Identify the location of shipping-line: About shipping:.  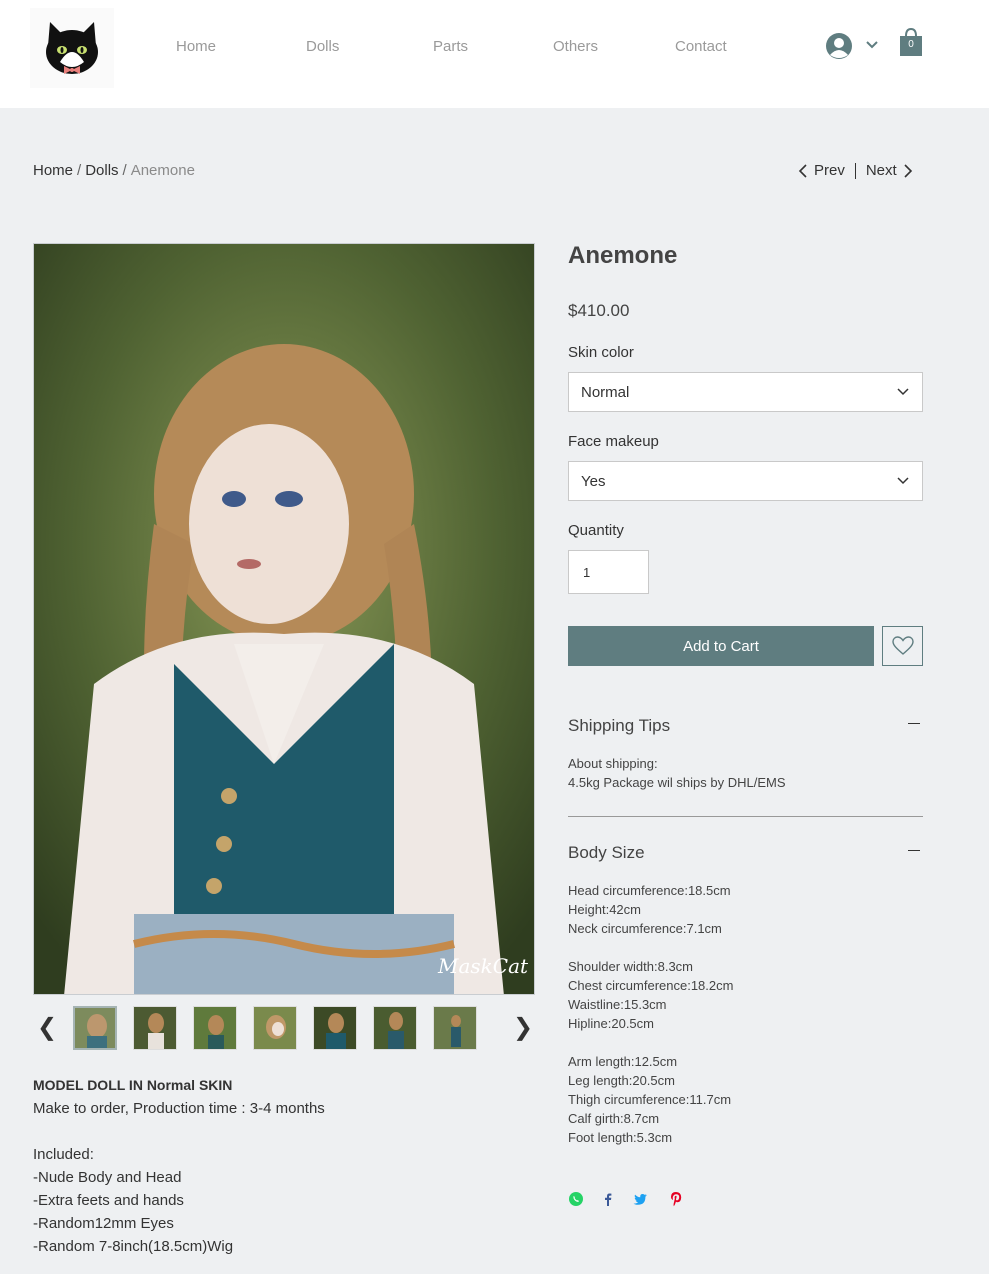
(613, 763).